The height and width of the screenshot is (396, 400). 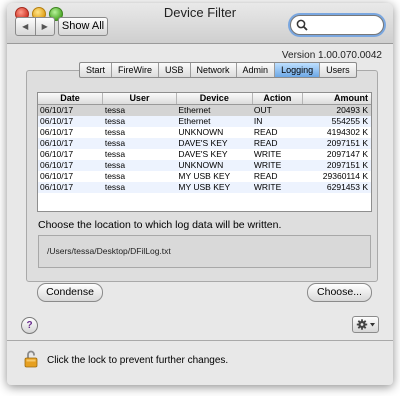 I want to click on search-icon, so click(x=302, y=25).